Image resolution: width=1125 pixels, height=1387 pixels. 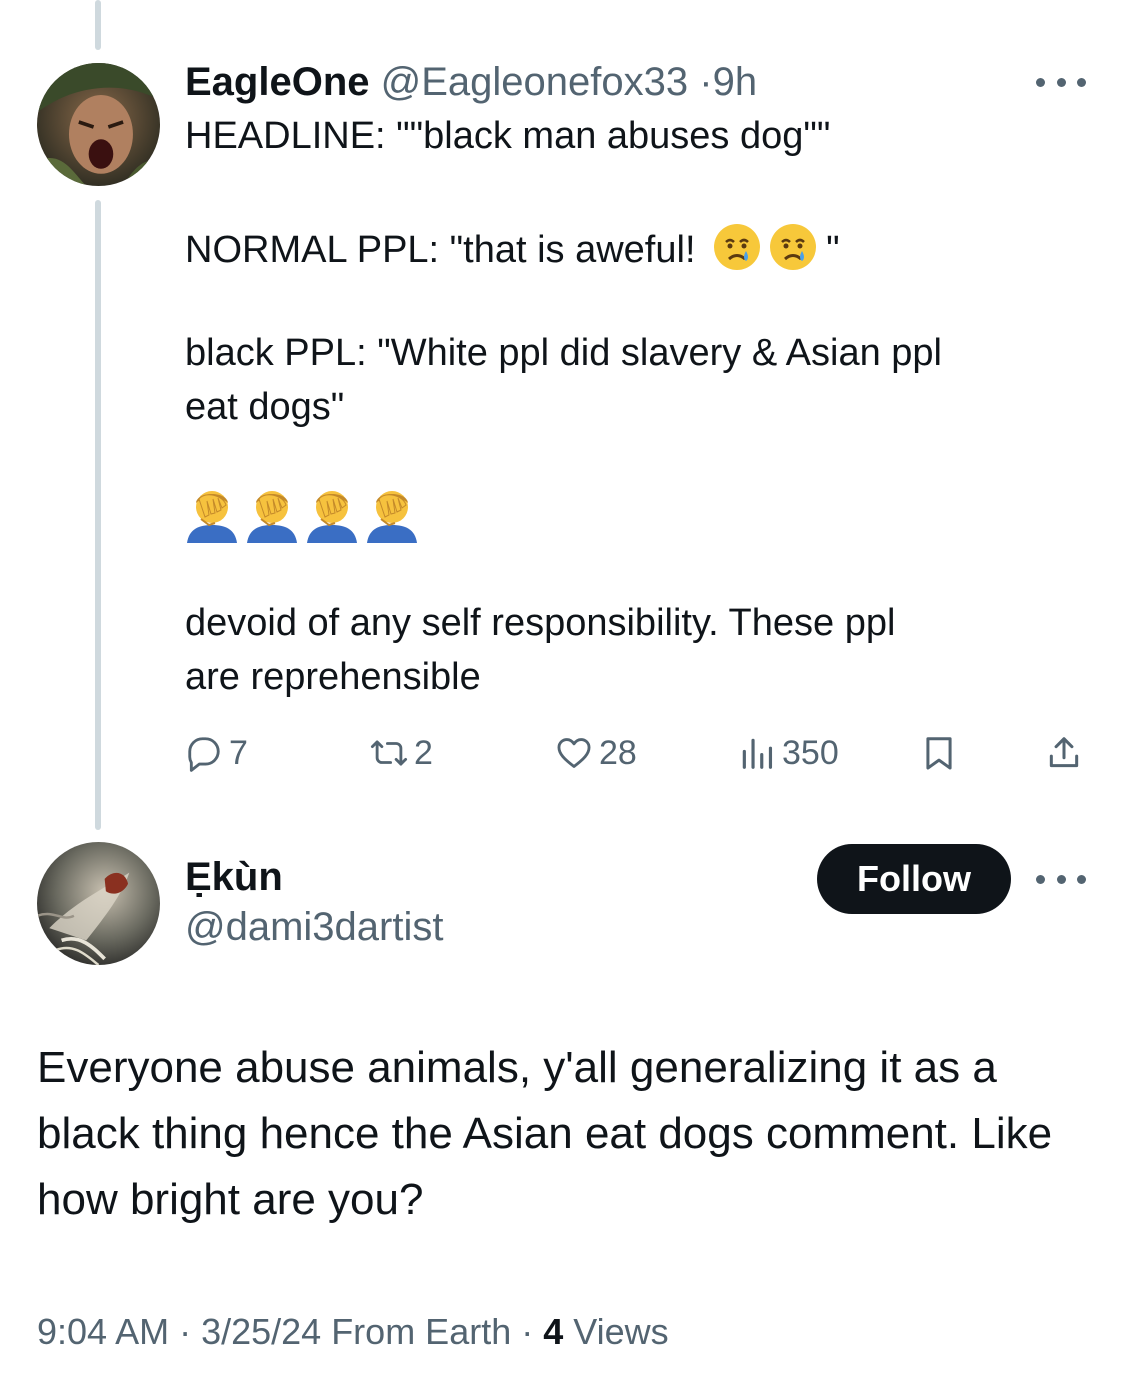 What do you see at coordinates (616, 1331) in the screenshot?
I see `views-label: Views` at bounding box center [616, 1331].